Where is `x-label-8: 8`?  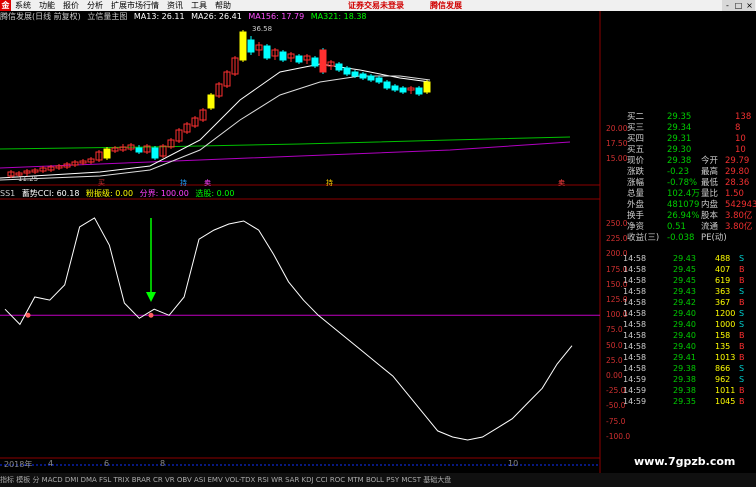 x-label-8: 8 is located at coordinates (163, 463).